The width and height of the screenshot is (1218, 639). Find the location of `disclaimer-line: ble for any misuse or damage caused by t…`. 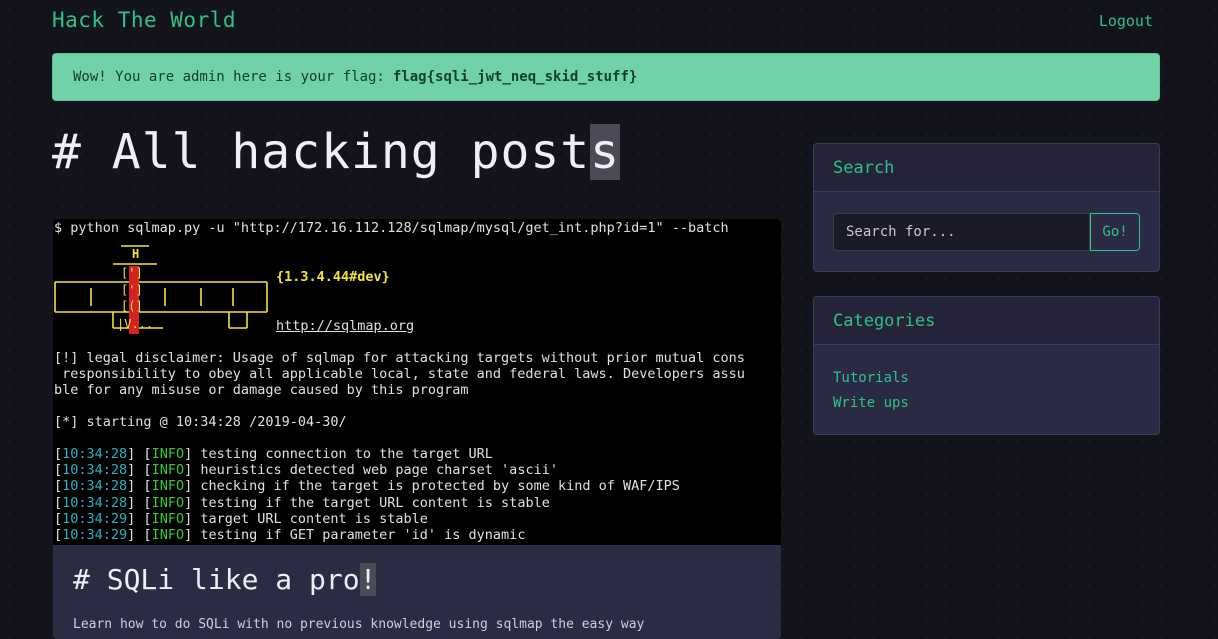

disclaimer-line: ble for any misuse or damage caused by t… is located at coordinates (261, 390).